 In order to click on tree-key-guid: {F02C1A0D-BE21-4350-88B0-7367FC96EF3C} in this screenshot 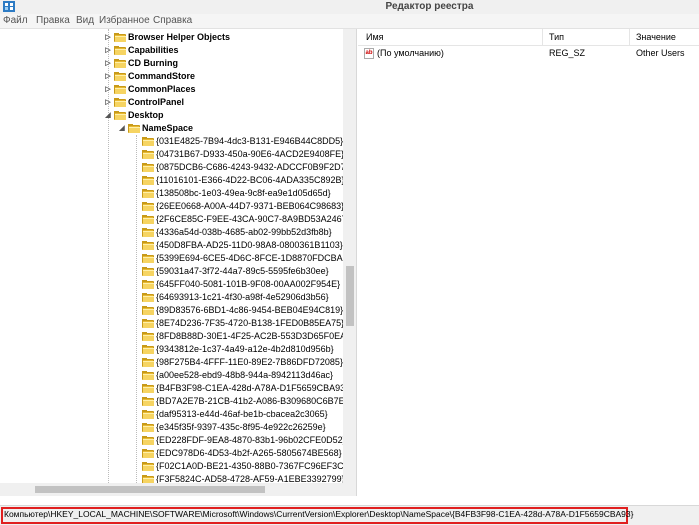, I will do `click(173, 466)`.